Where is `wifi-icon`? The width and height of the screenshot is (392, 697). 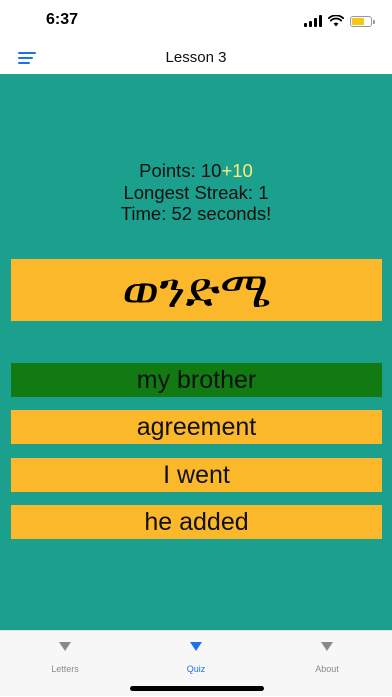
wifi-icon is located at coordinates (336, 21).